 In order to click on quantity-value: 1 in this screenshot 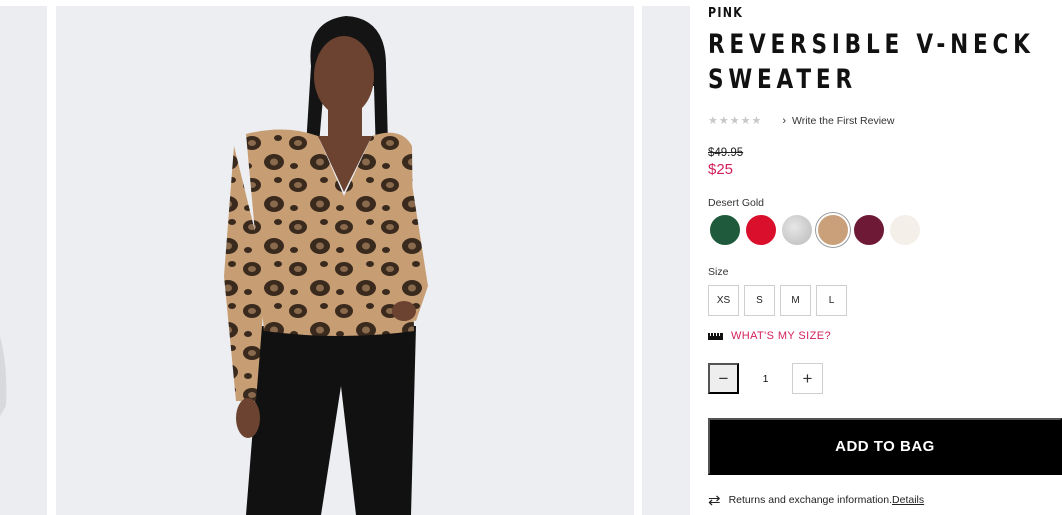, I will do `click(765, 379)`.